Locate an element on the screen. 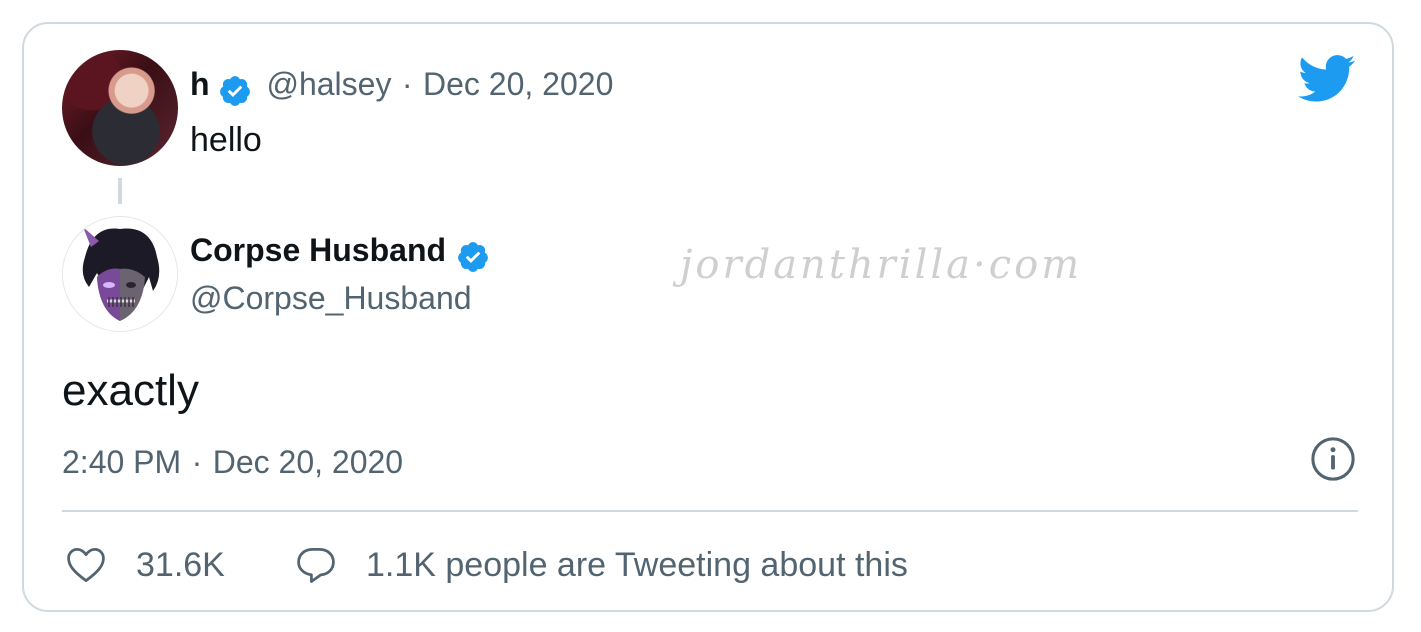 This screenshot has width=1421, height=632. avatar-illustration is located at coordinates (120, 274).